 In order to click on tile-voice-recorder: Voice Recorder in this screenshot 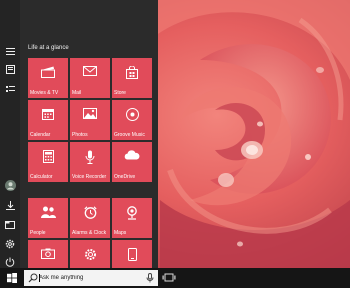, I will do `click(90, 162)`.